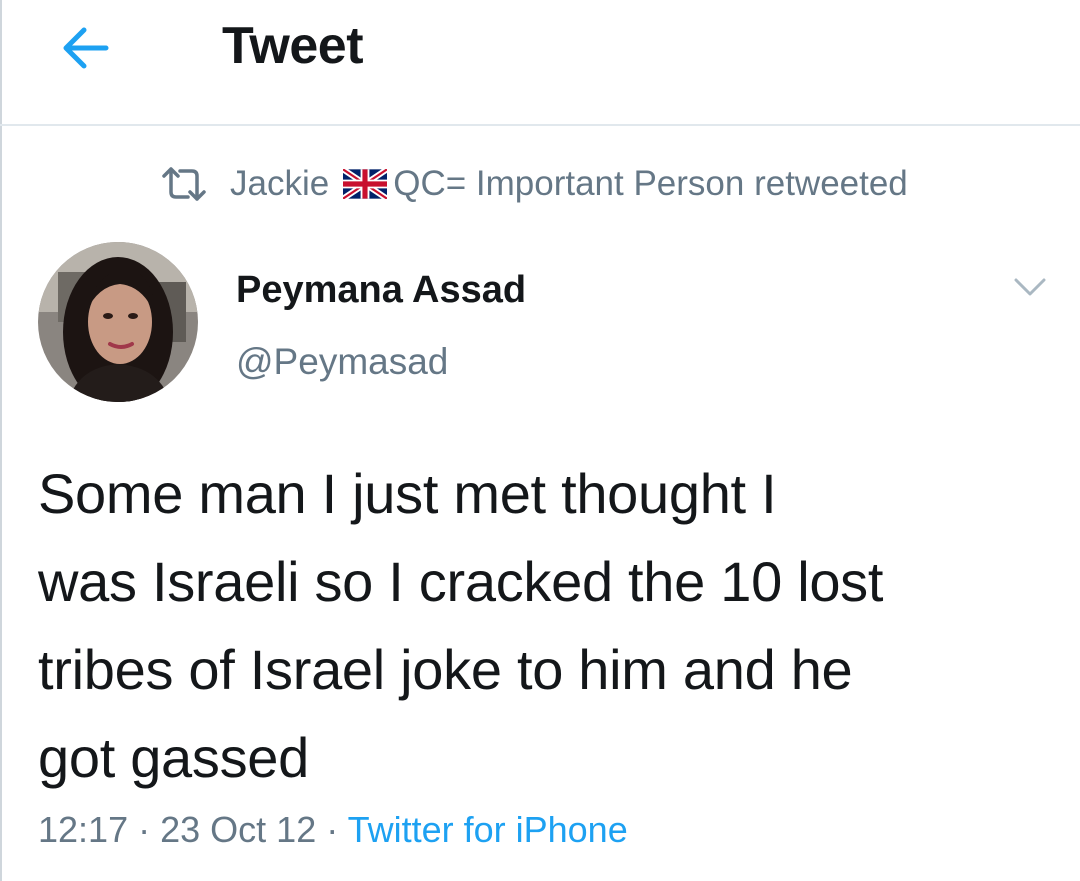 This screenshot has height=881, width=1080. What do you see at coordinates (1, 440) in the screenshot?
I see `window-edge` at bounding box center [1, 440].